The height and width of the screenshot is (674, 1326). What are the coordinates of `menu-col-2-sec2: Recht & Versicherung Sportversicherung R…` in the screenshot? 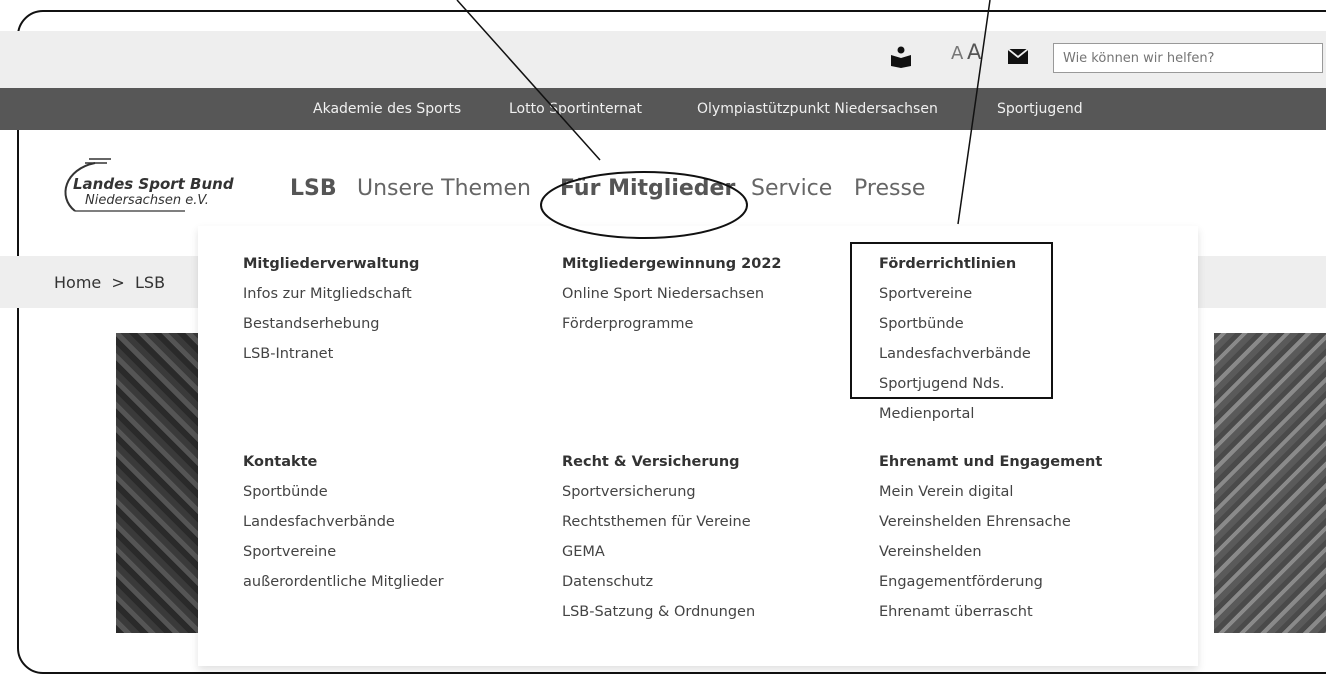 It's located at (658, 537).